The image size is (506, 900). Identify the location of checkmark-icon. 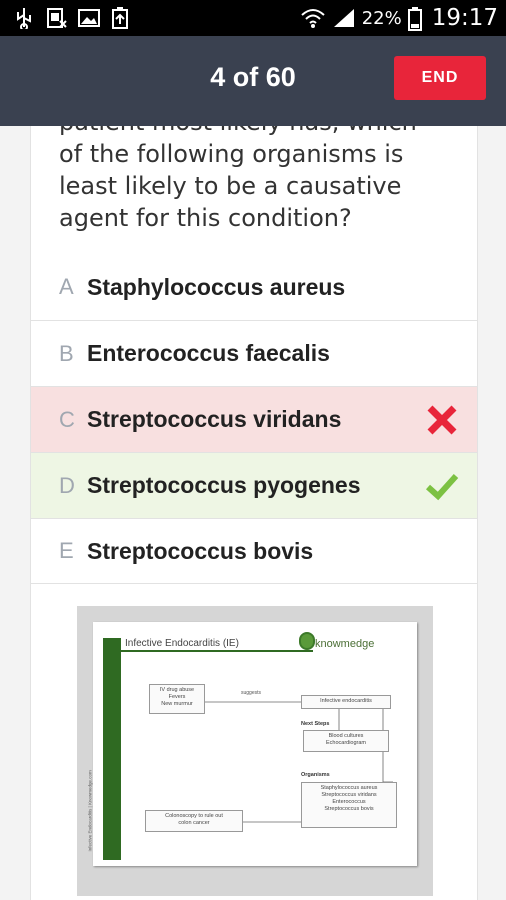
(442, 486).